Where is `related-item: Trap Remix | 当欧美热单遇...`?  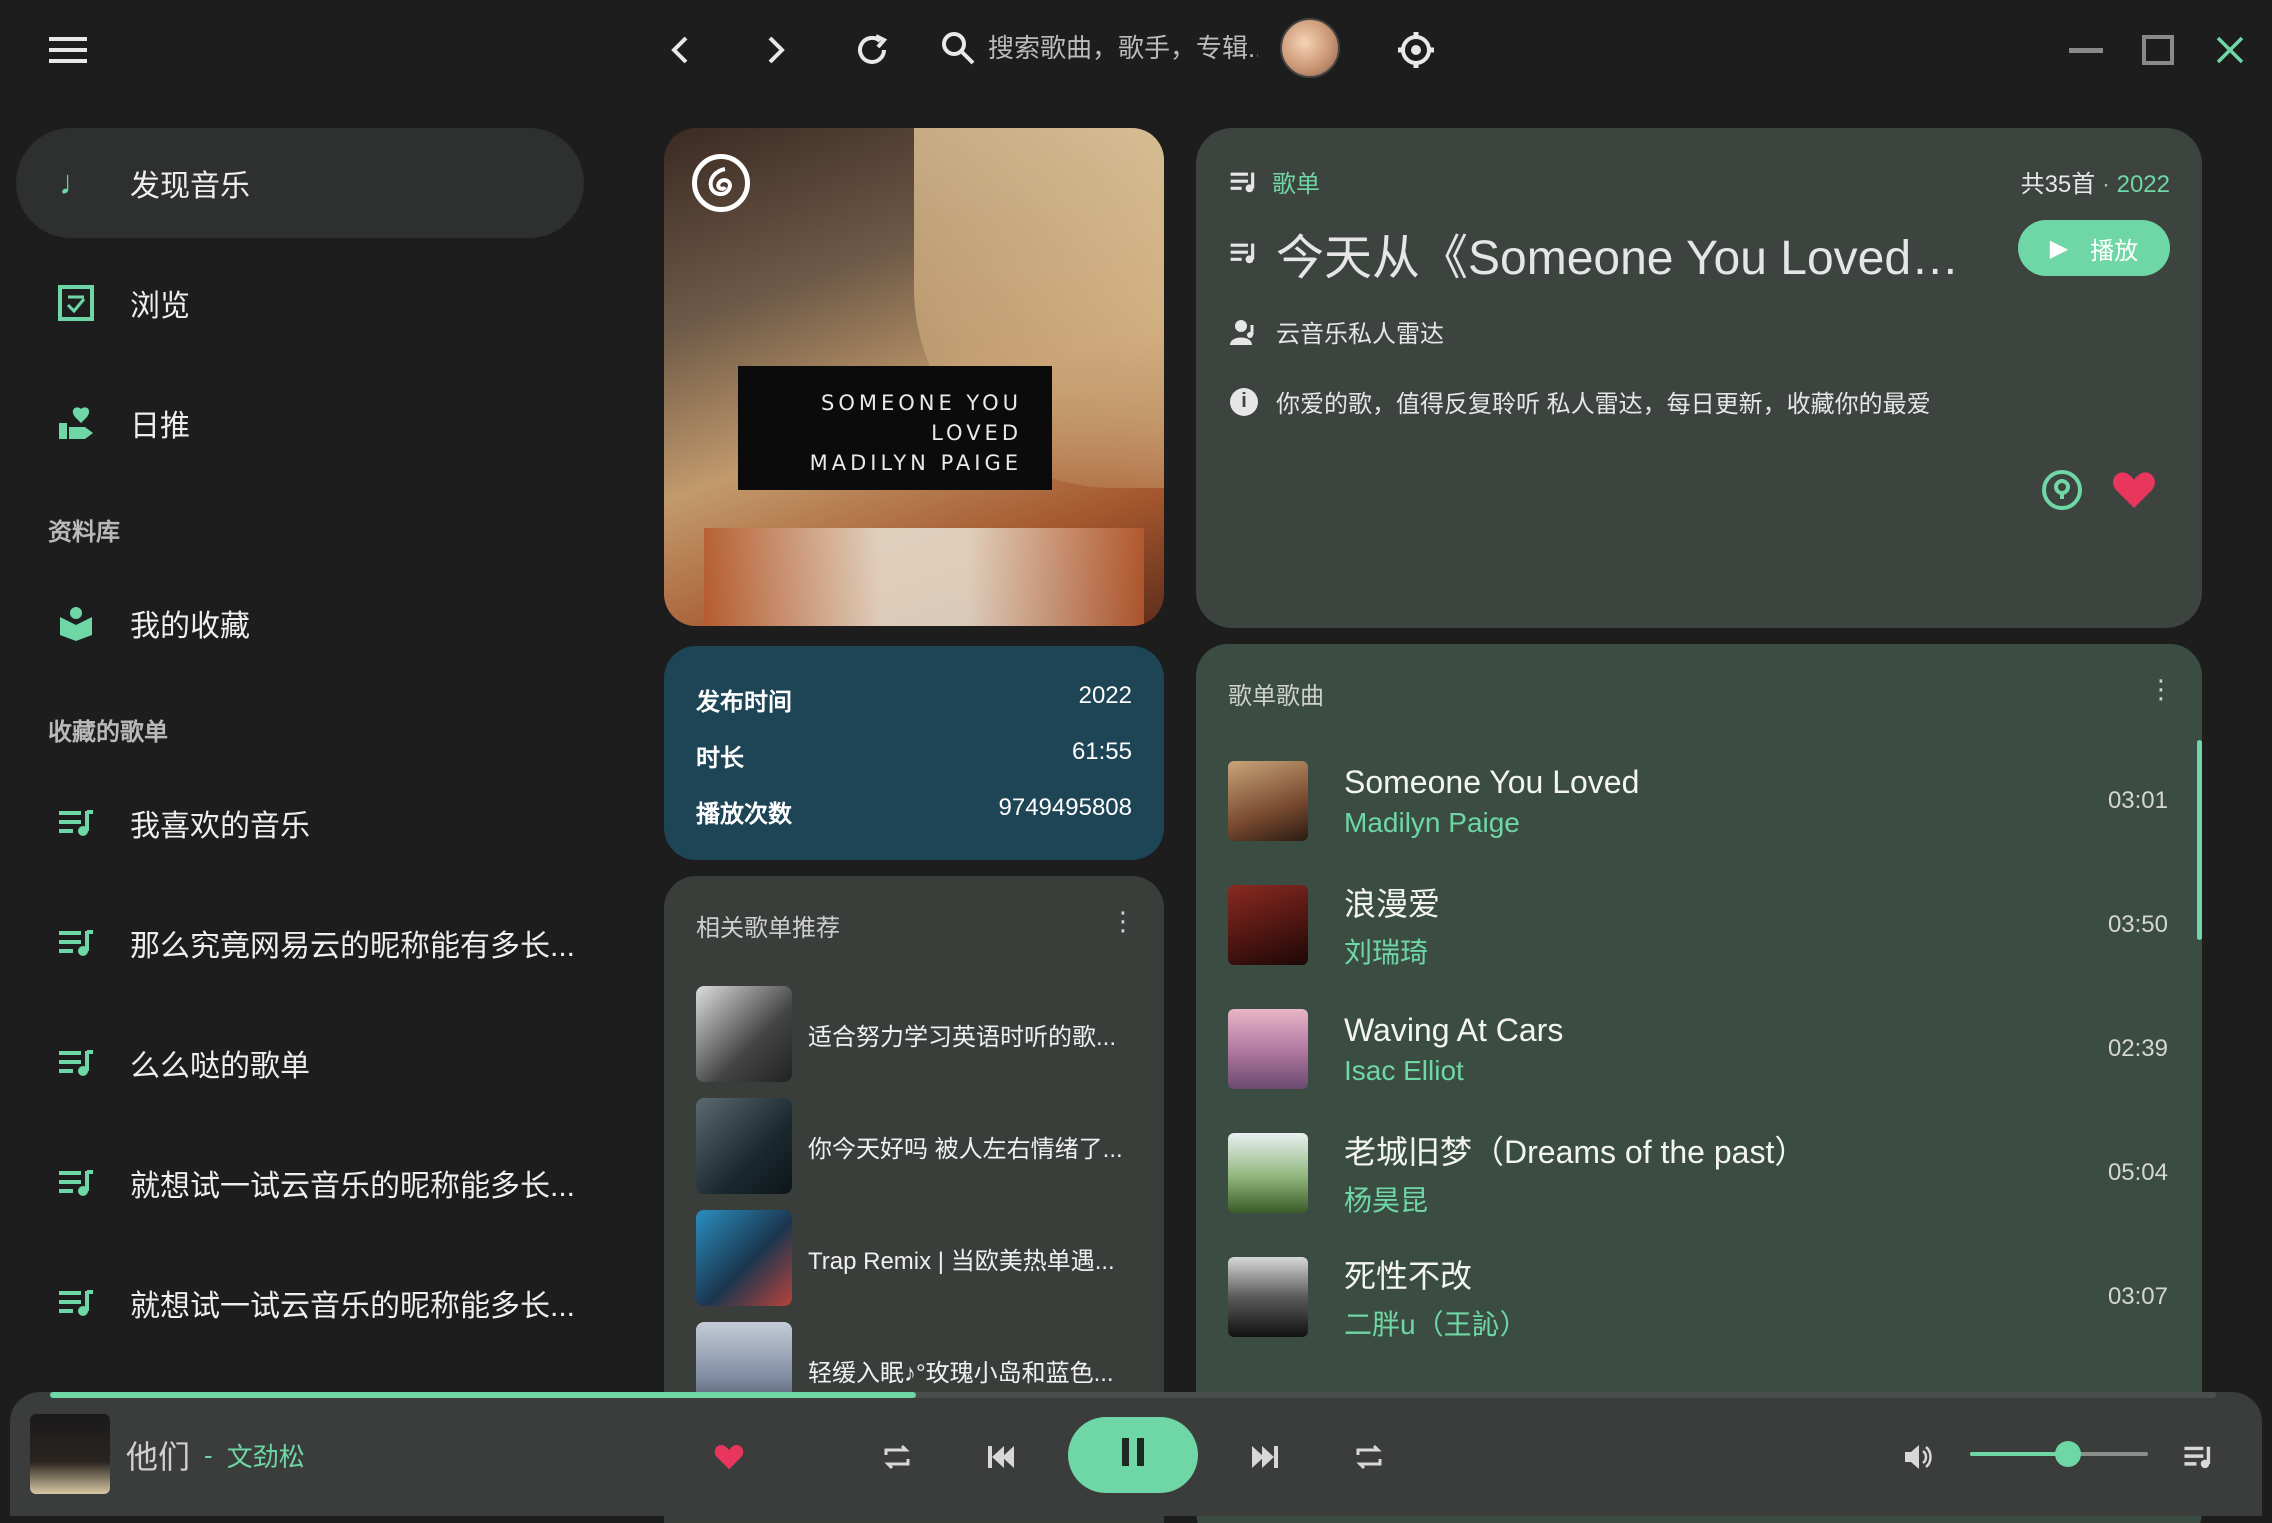 related-item: Trap Remix | 当欧美热单遇... is located at coordinates (905, 1258).